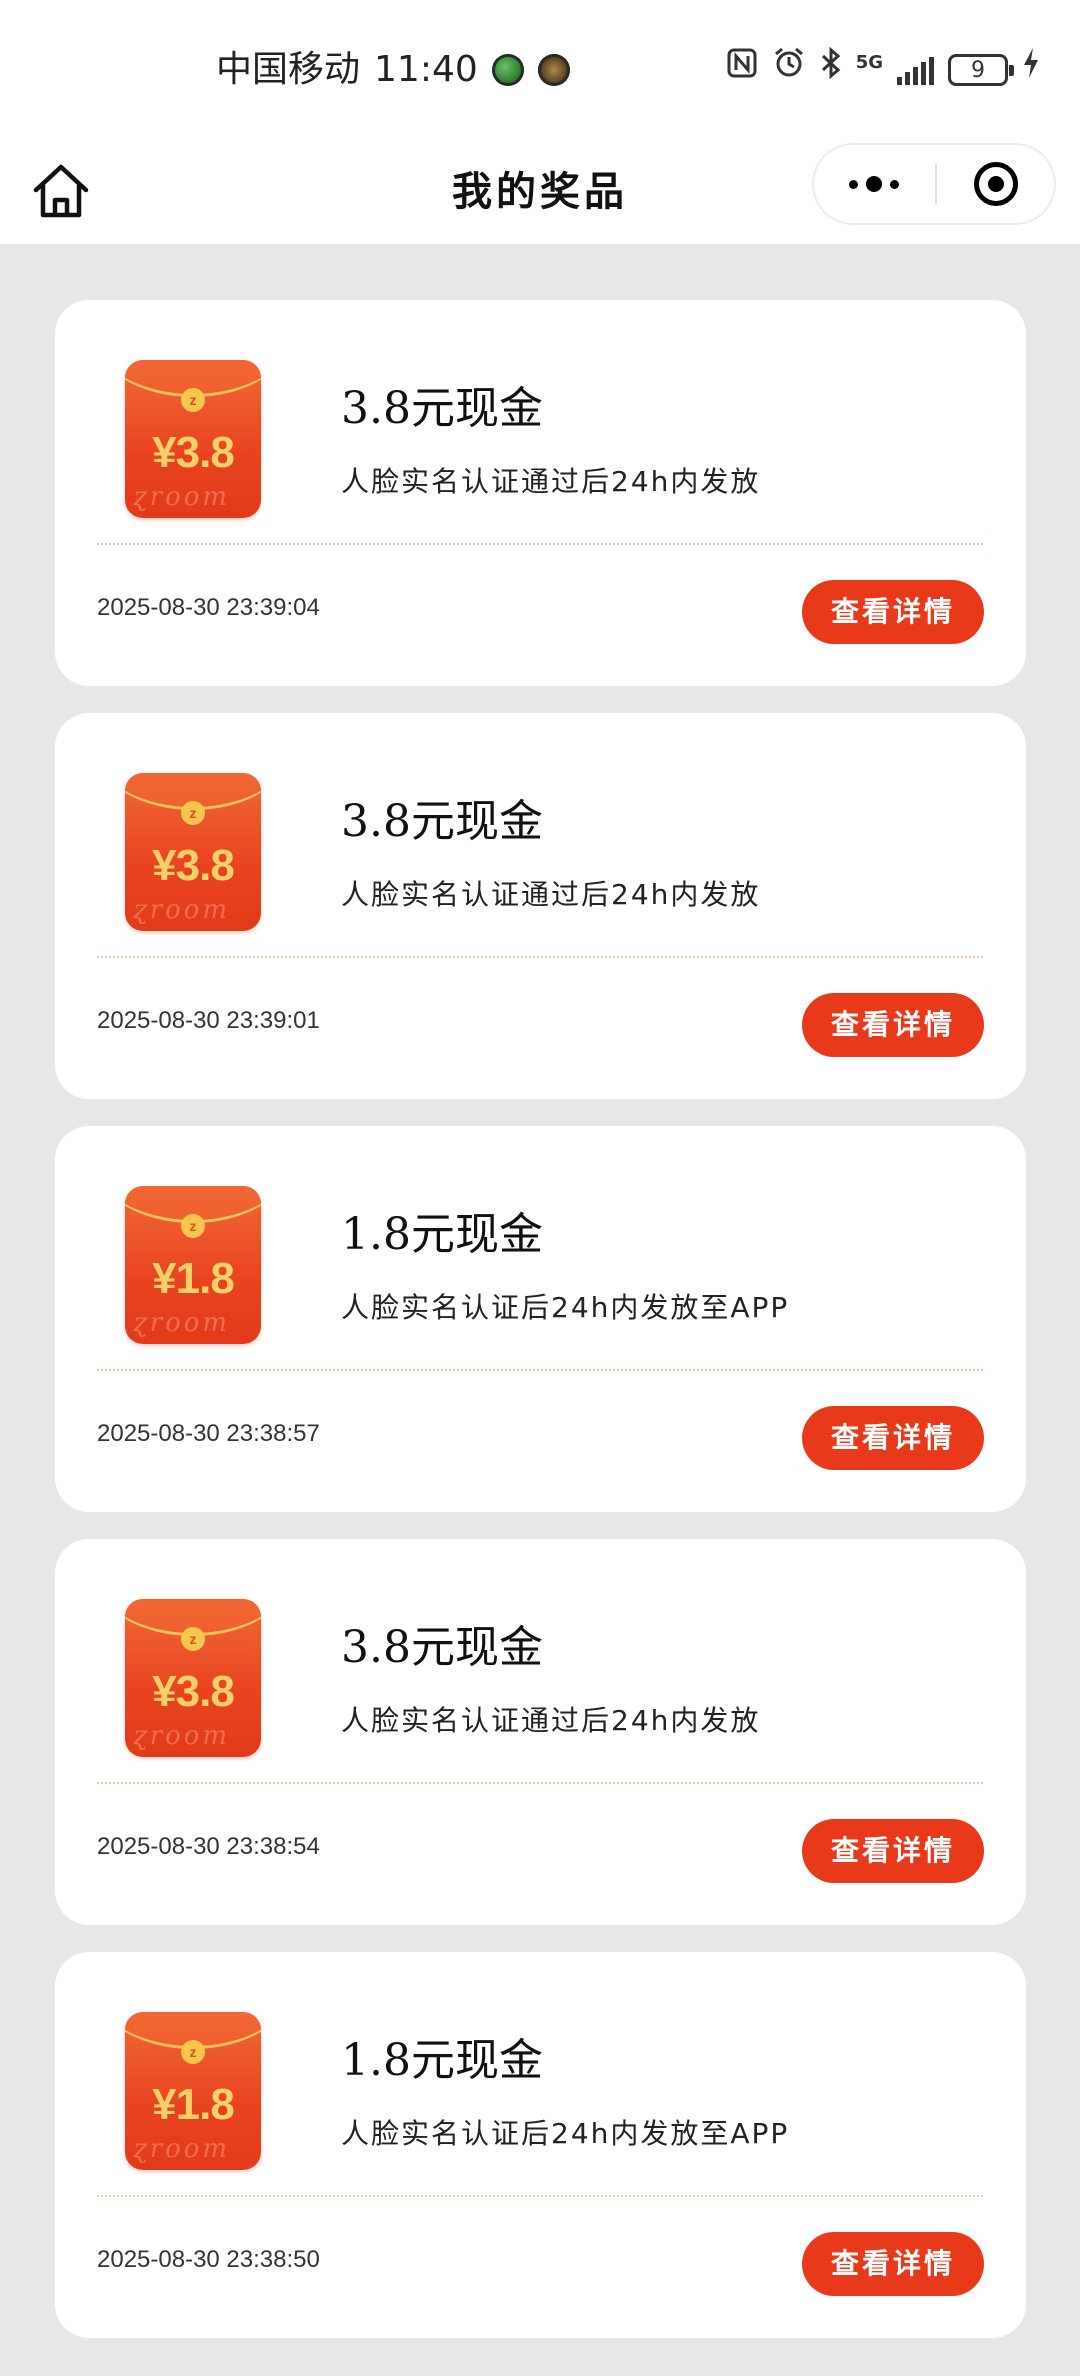 This screenshot has height=2376, width=1080. I want to click on mini-program-capsule, so click(934, 184).